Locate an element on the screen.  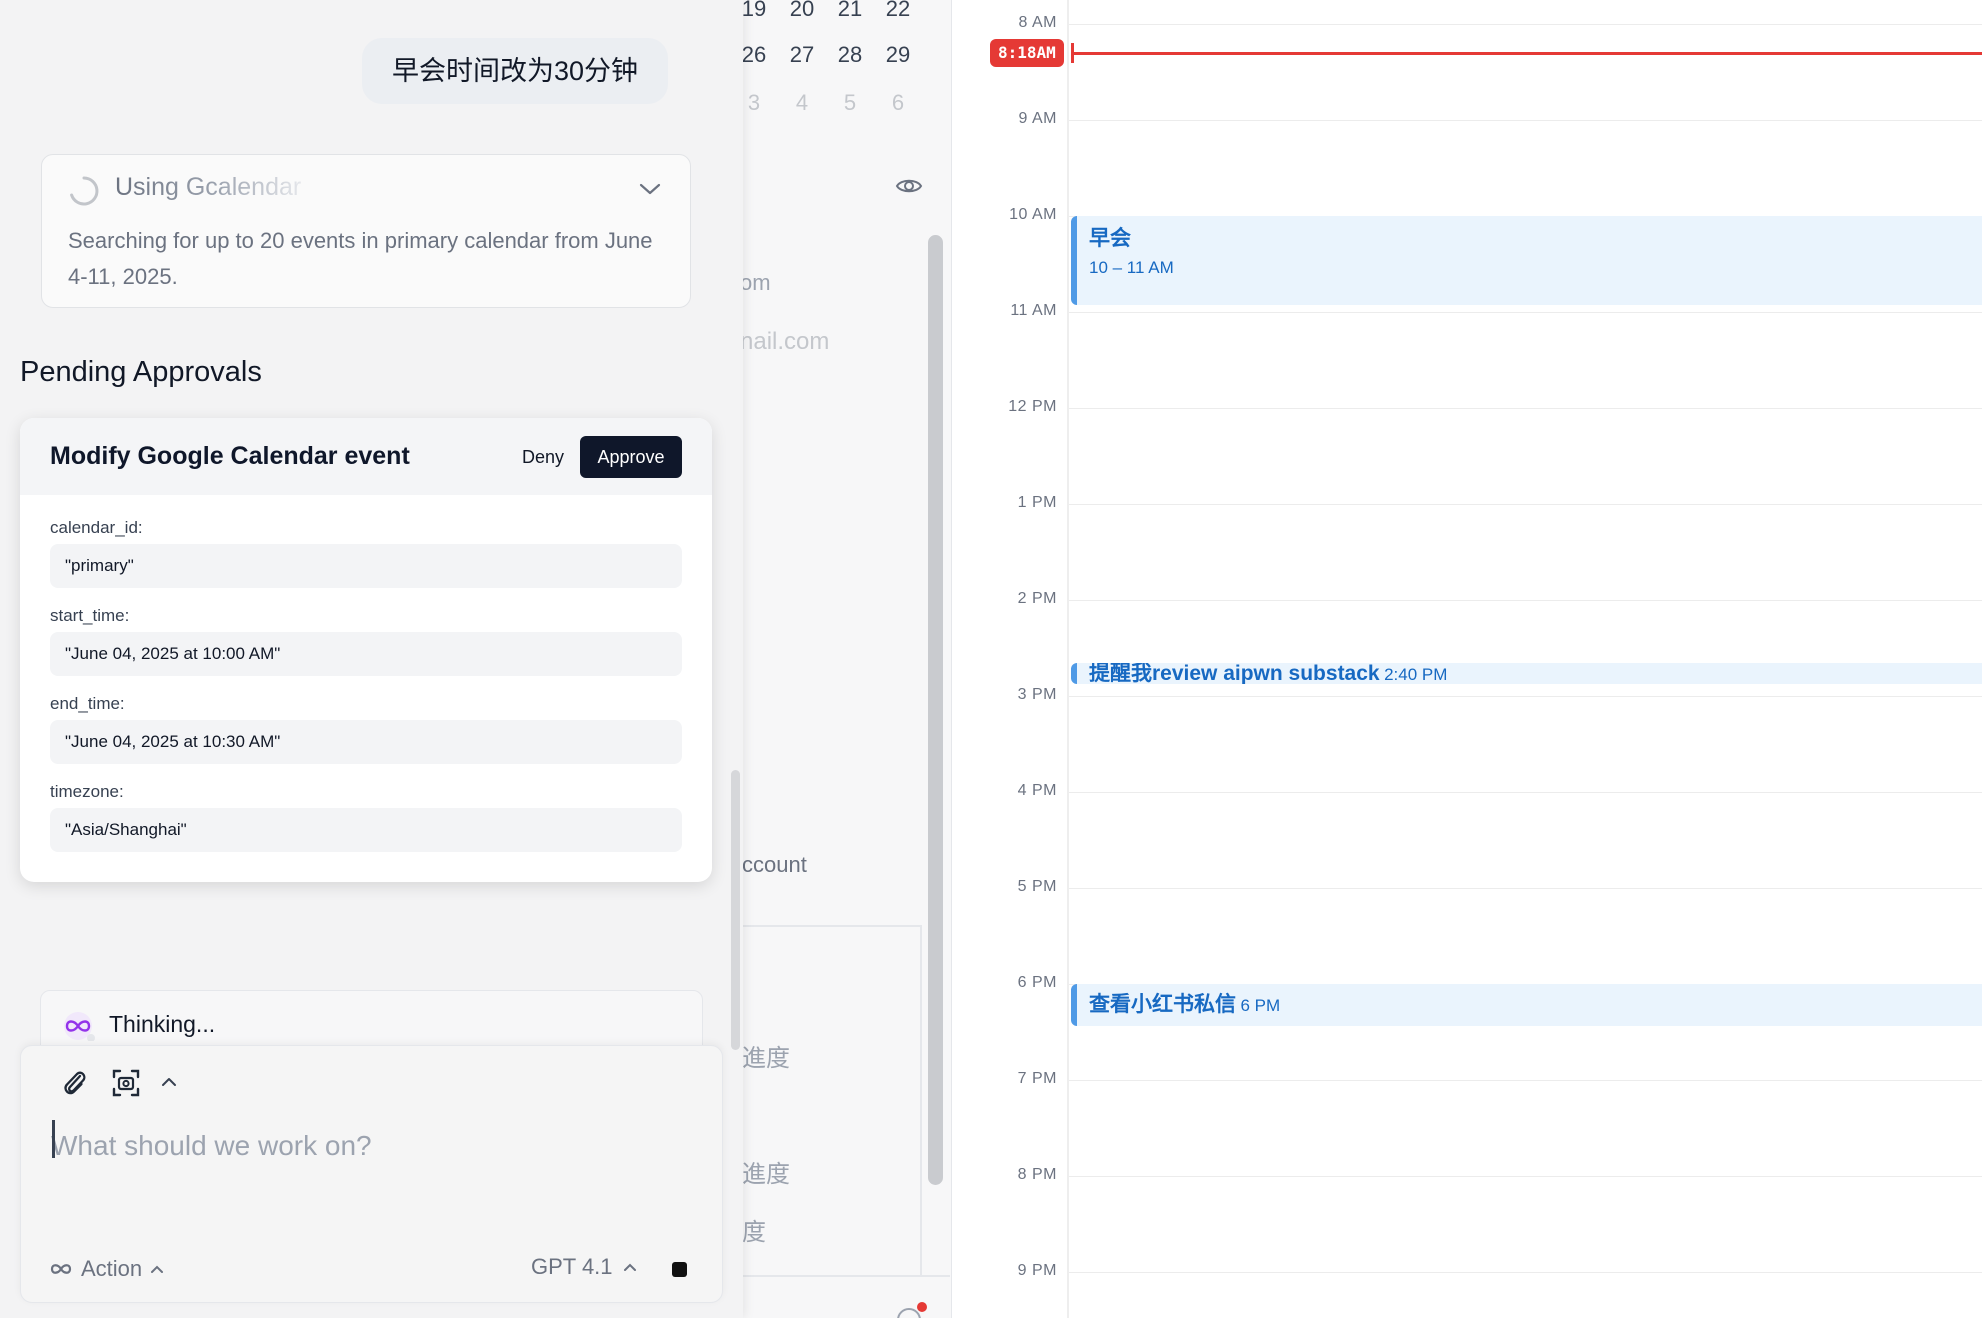
hour-label: 7 PM is located at coordinates (1037, 1078).